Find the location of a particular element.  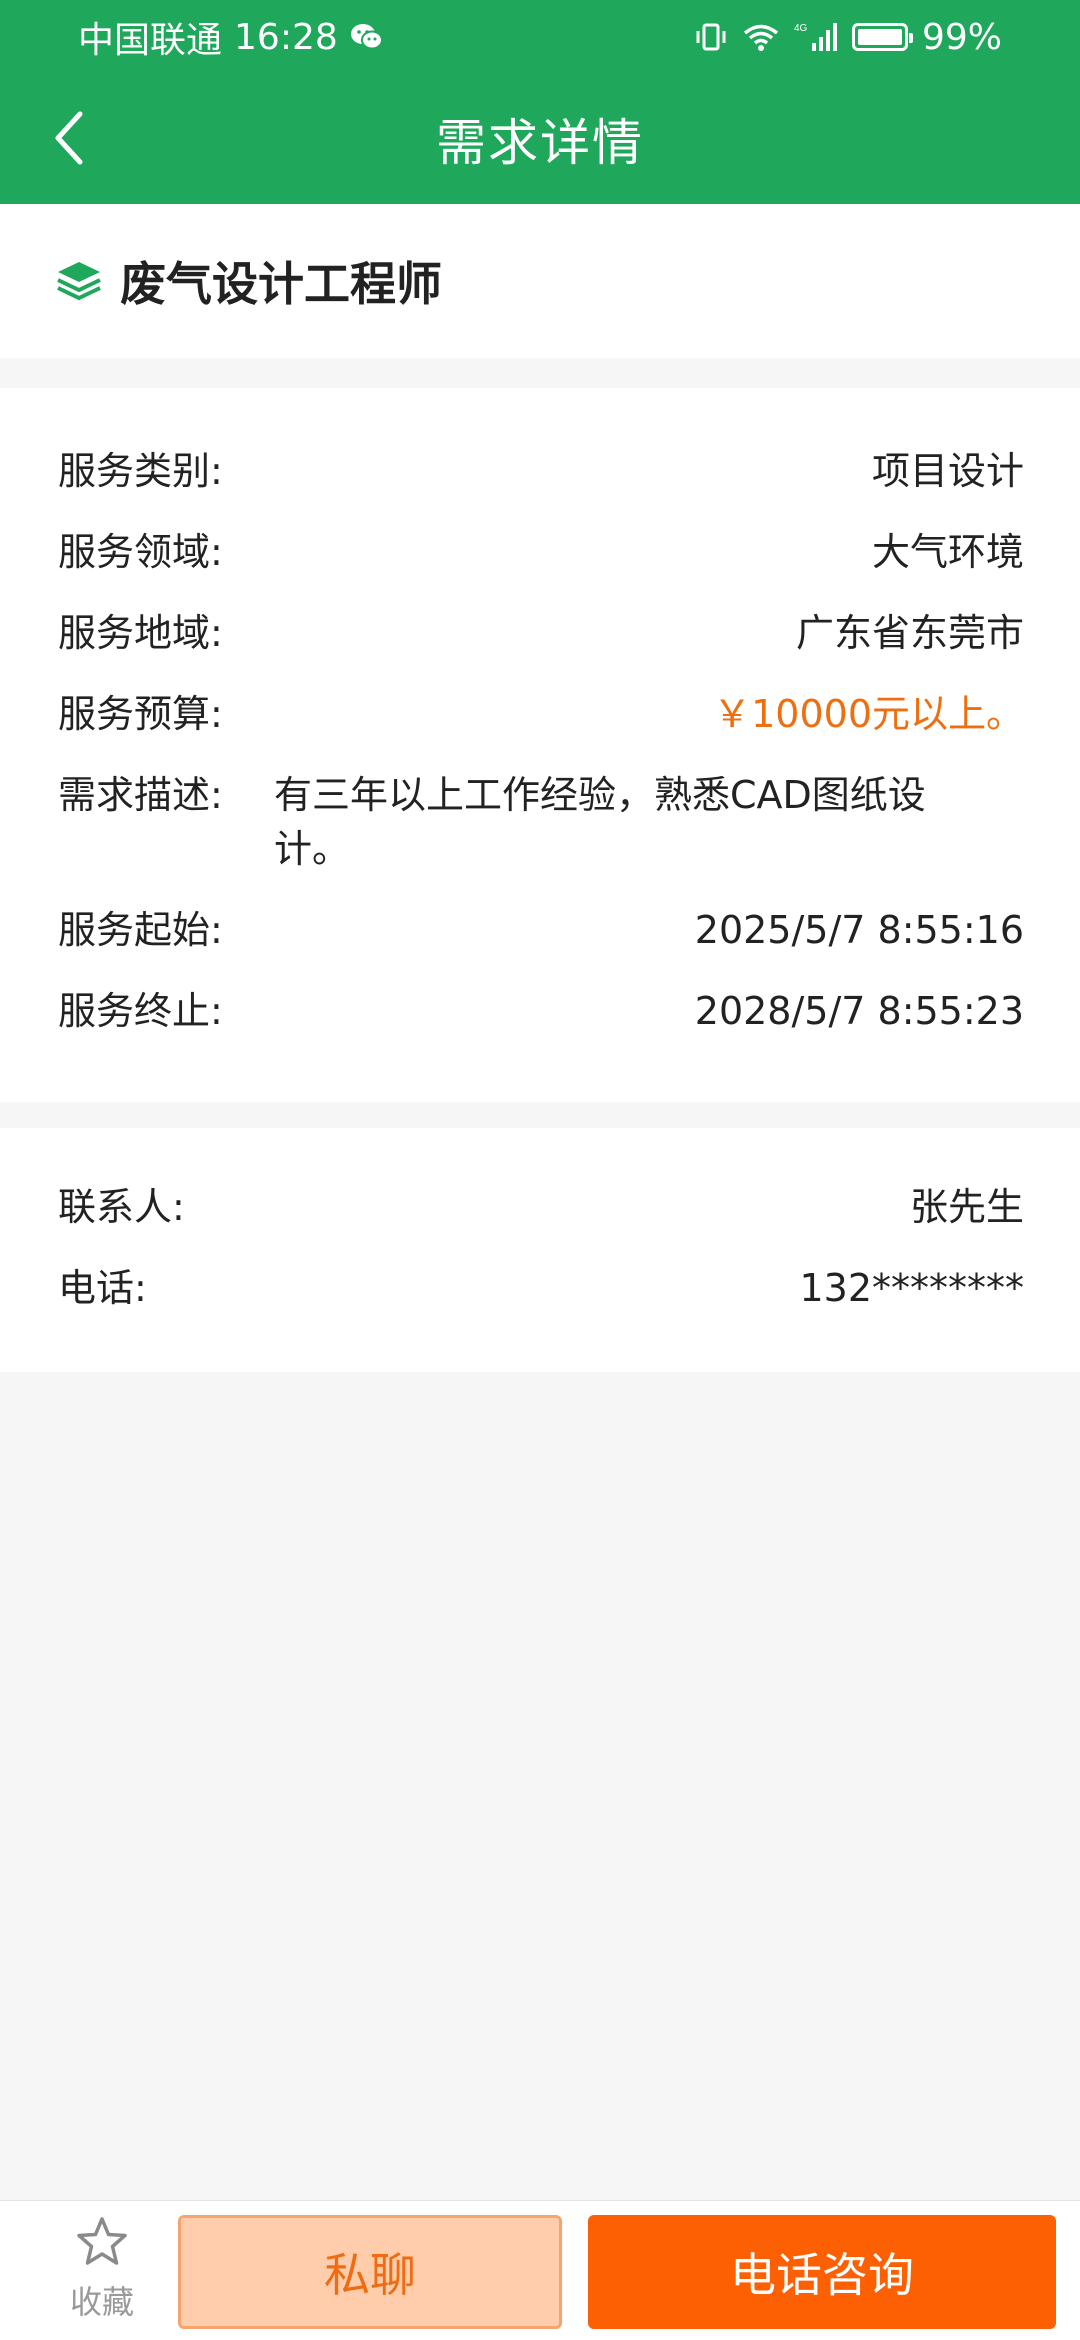

detail-row-domain: 服务领域: 大气环境 is located at coordinates (541, 552).